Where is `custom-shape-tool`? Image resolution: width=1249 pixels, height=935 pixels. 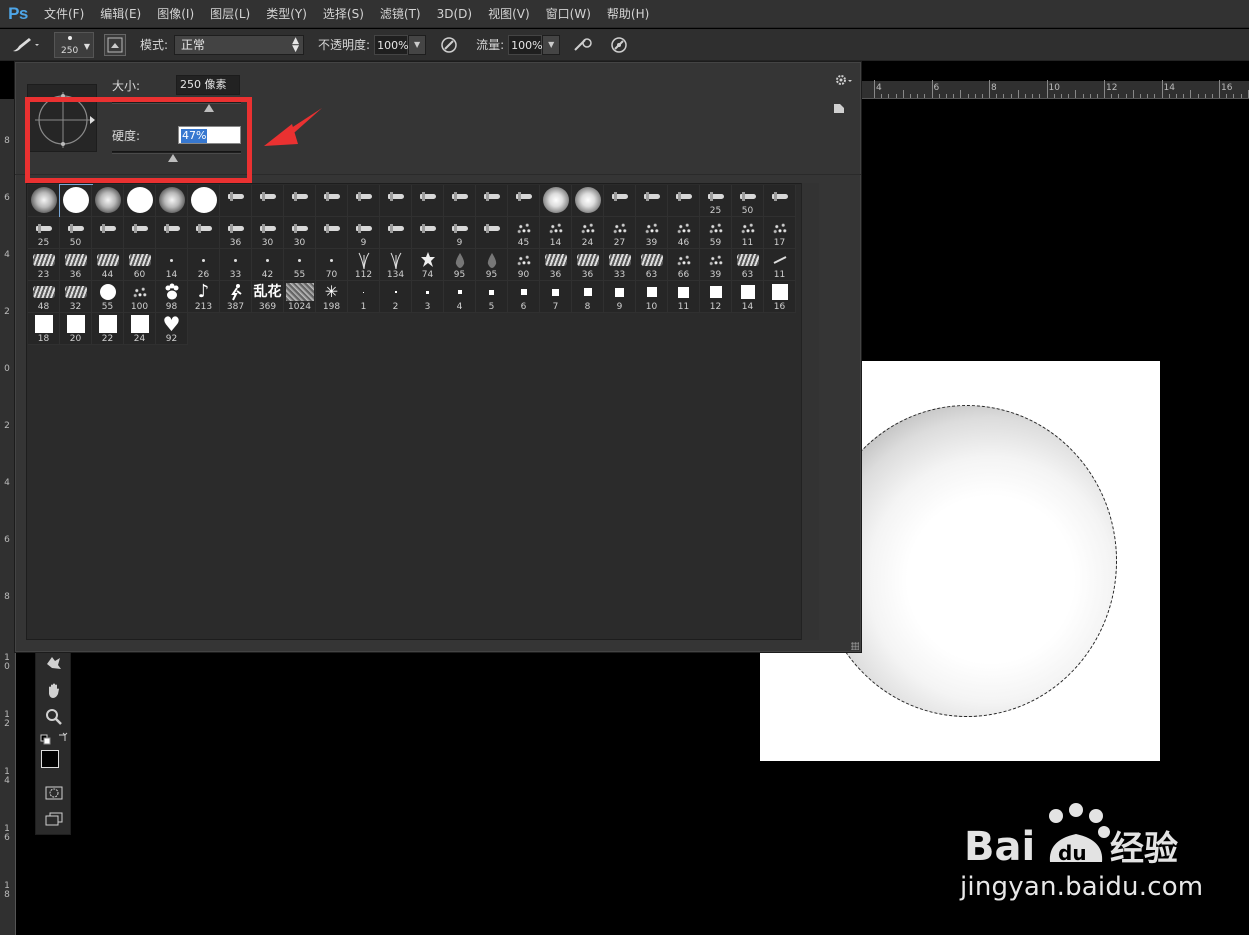 custom-shape-tool is located at coordinates (54, 663).